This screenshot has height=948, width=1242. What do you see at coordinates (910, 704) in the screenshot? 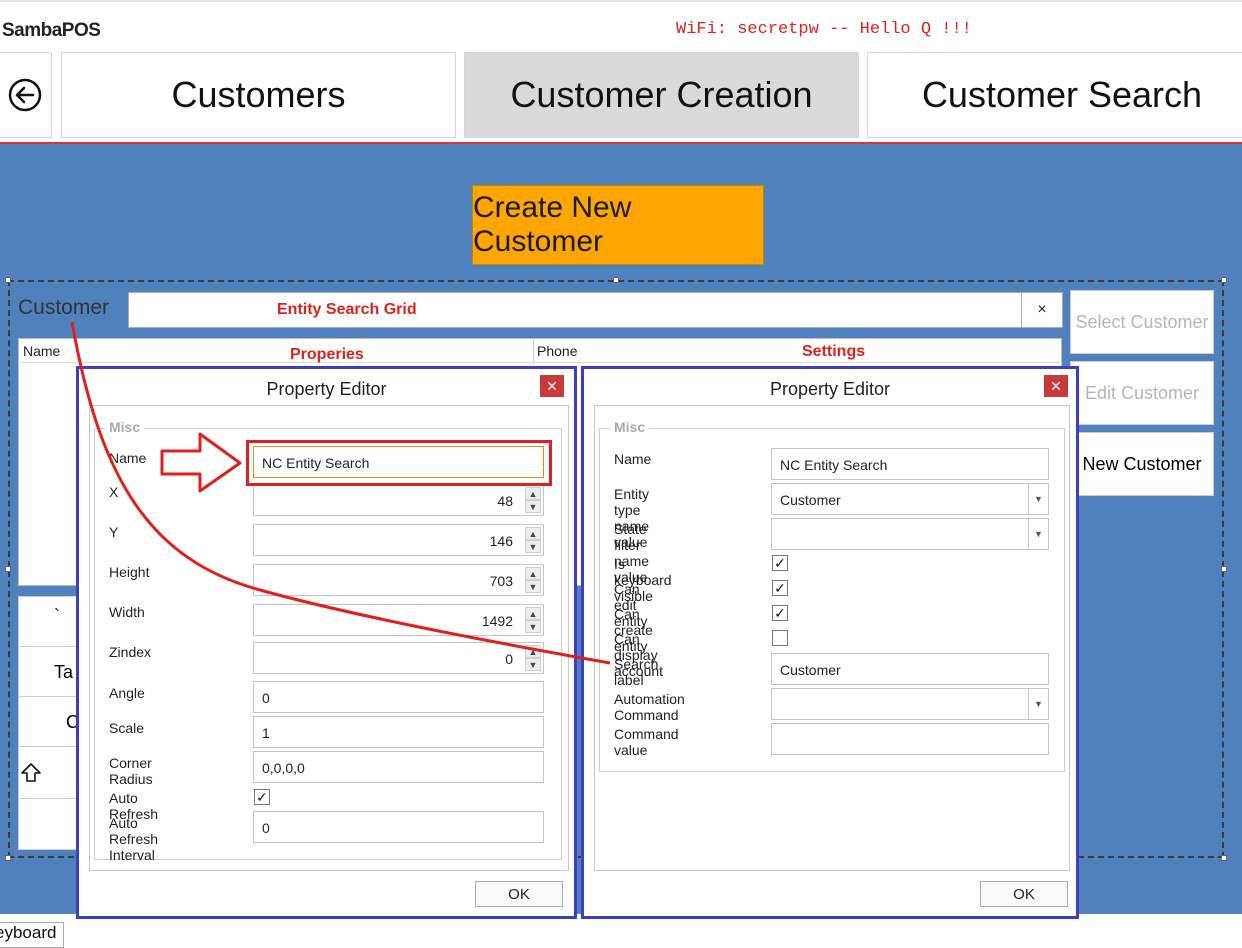
I see `automation-command-select: ▼` at bounding box center [910, 704].